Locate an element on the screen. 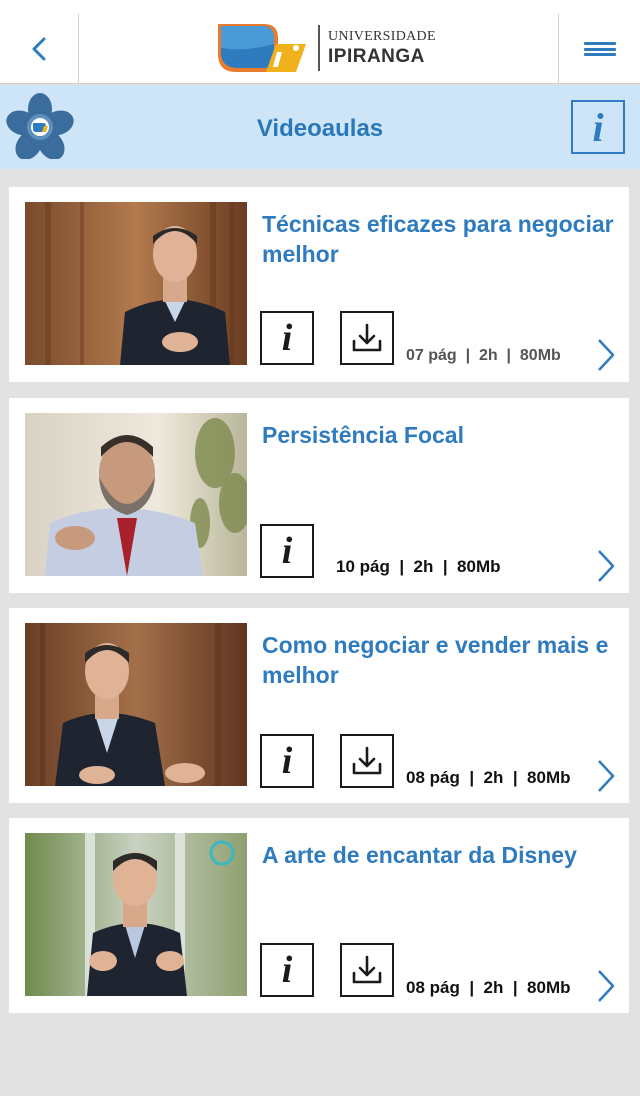 The width and height of the screenshot is (640, 1096). video-title: A arte de encantar da Disney is located at coordinates (439, 855).